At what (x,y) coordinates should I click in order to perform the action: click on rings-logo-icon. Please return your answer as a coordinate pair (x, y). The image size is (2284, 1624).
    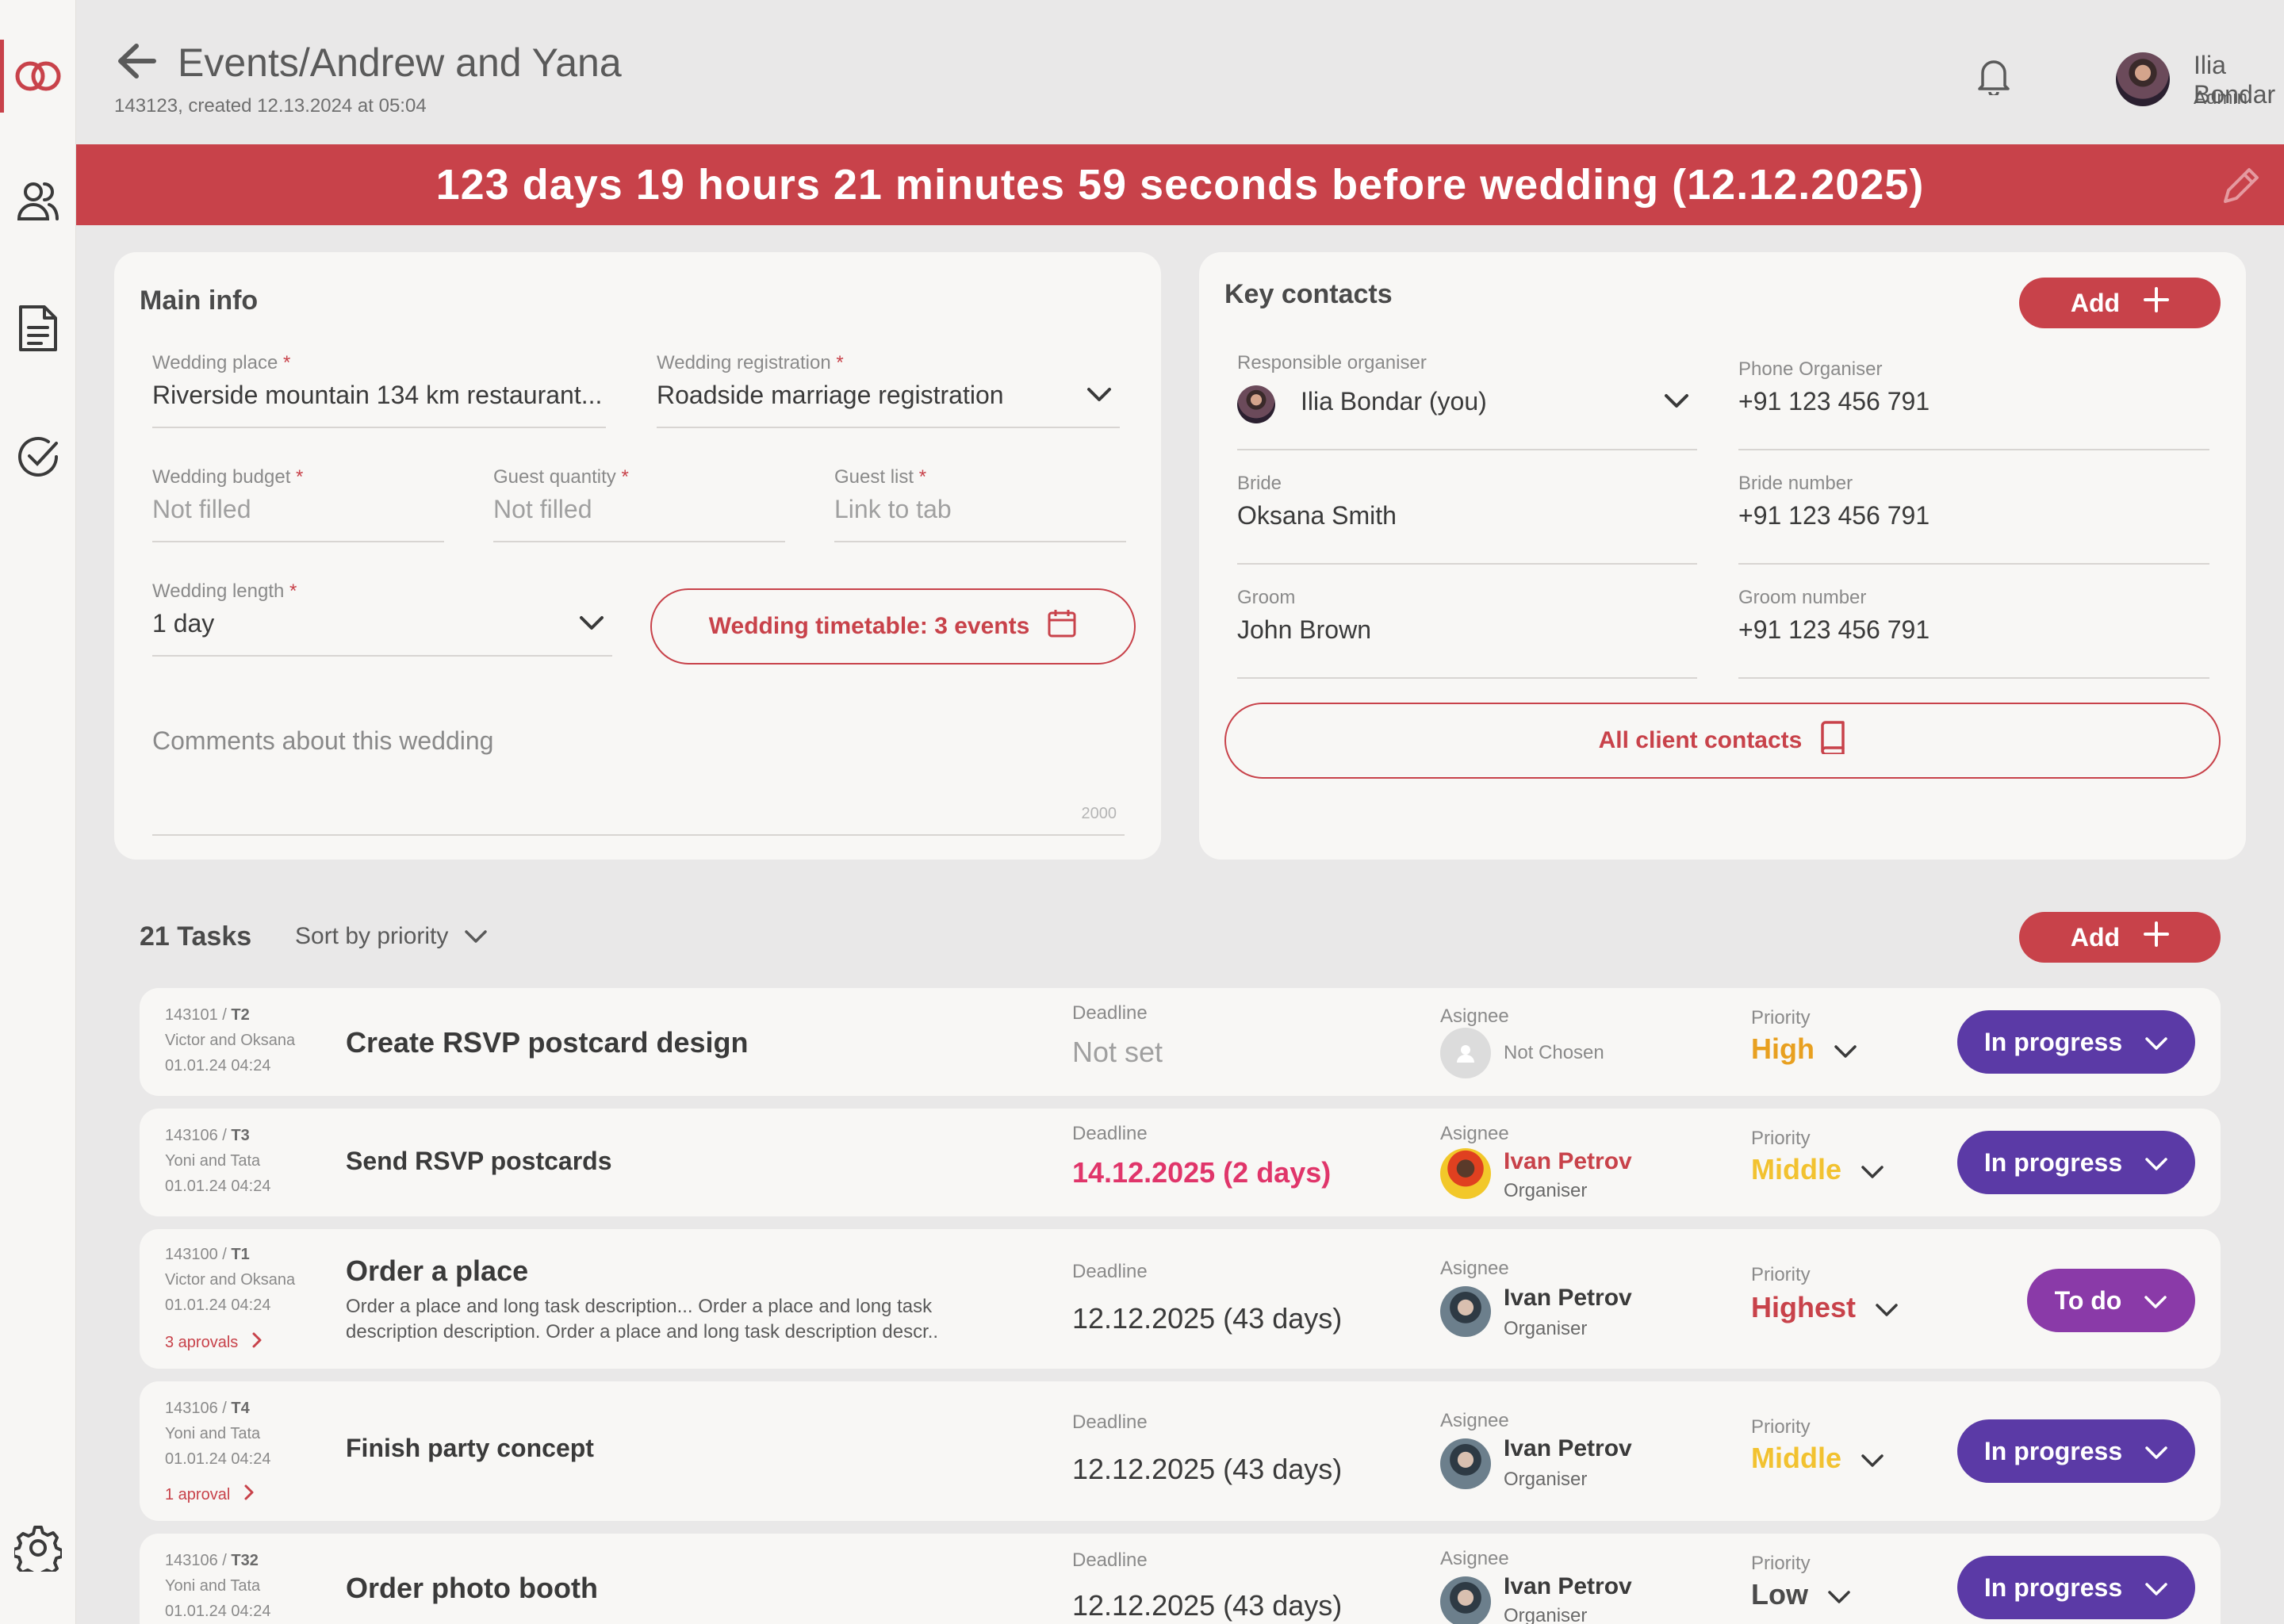
    Looking at the image, I should click on (38, 76).